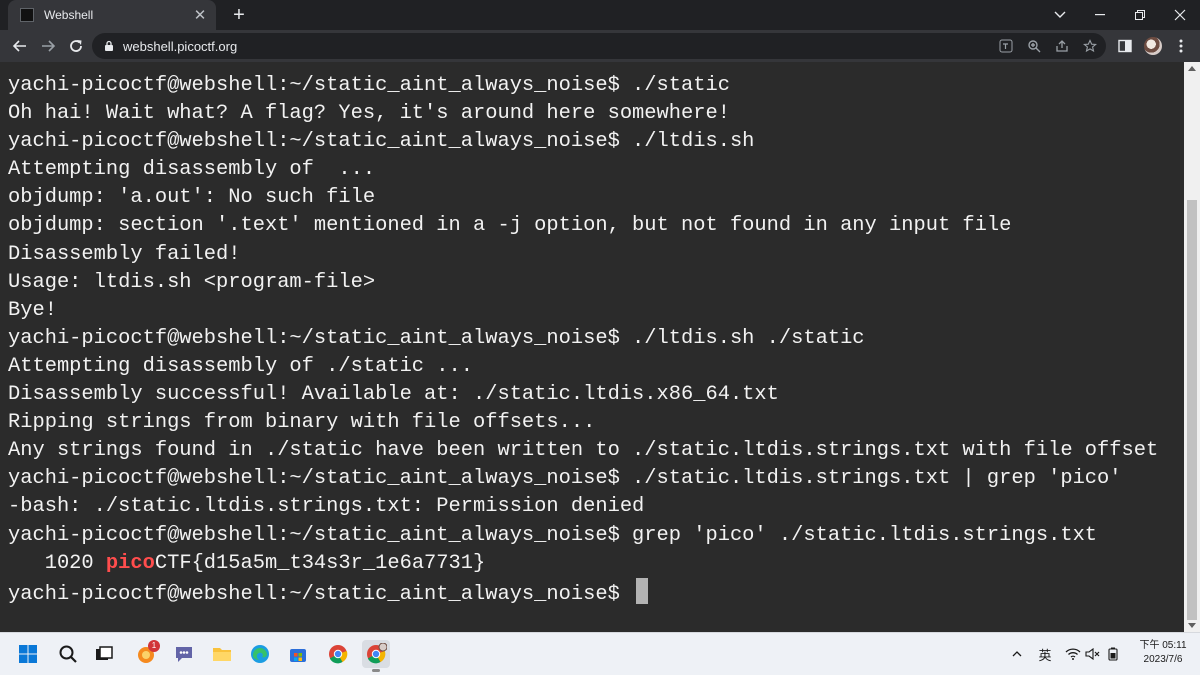 Image resolution: width=1200 pixels, height=675 pixels. Describe the element at coordinates (1192, 410) in the screenshot. I see `scroll-thumb` at that location.